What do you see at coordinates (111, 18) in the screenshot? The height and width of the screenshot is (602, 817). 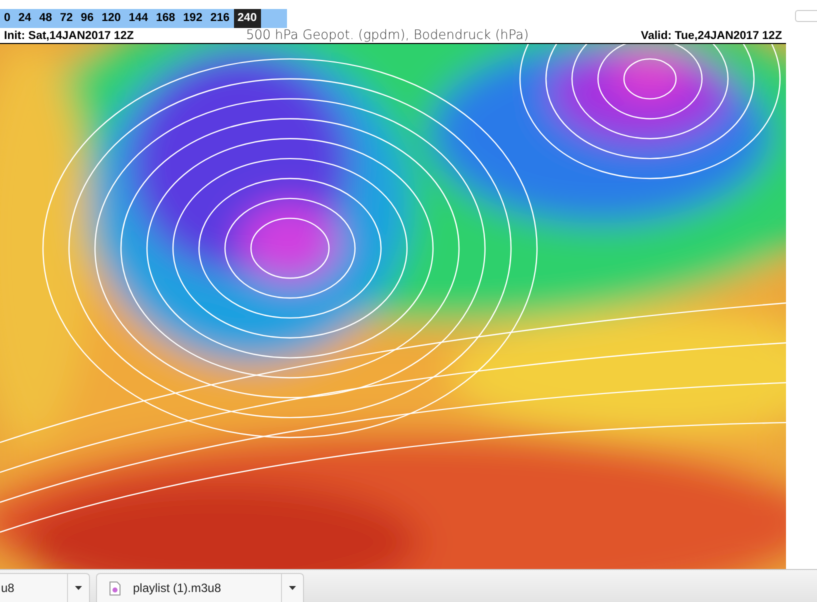 I see `forecast-hour-link: 120` at bounding box center [111, 18].